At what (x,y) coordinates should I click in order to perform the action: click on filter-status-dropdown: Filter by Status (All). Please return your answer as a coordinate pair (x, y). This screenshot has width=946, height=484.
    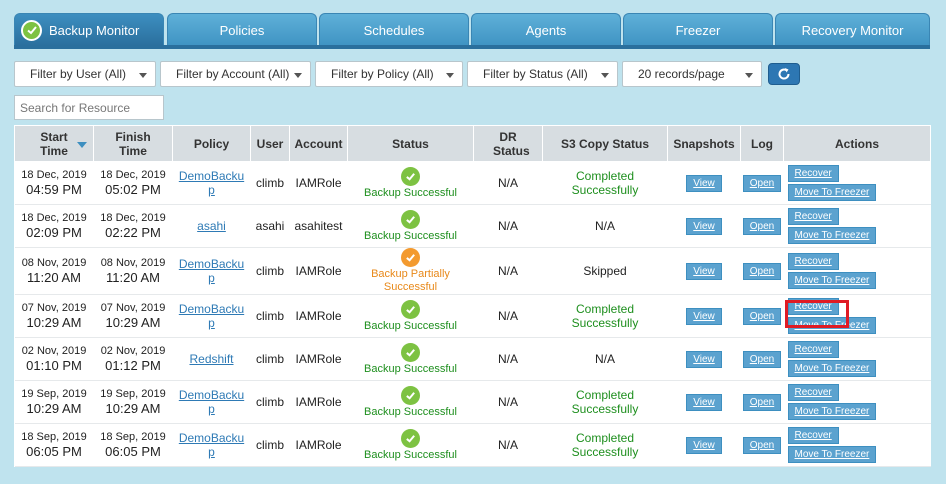
    Looking at the image, I should click on (542, 74).